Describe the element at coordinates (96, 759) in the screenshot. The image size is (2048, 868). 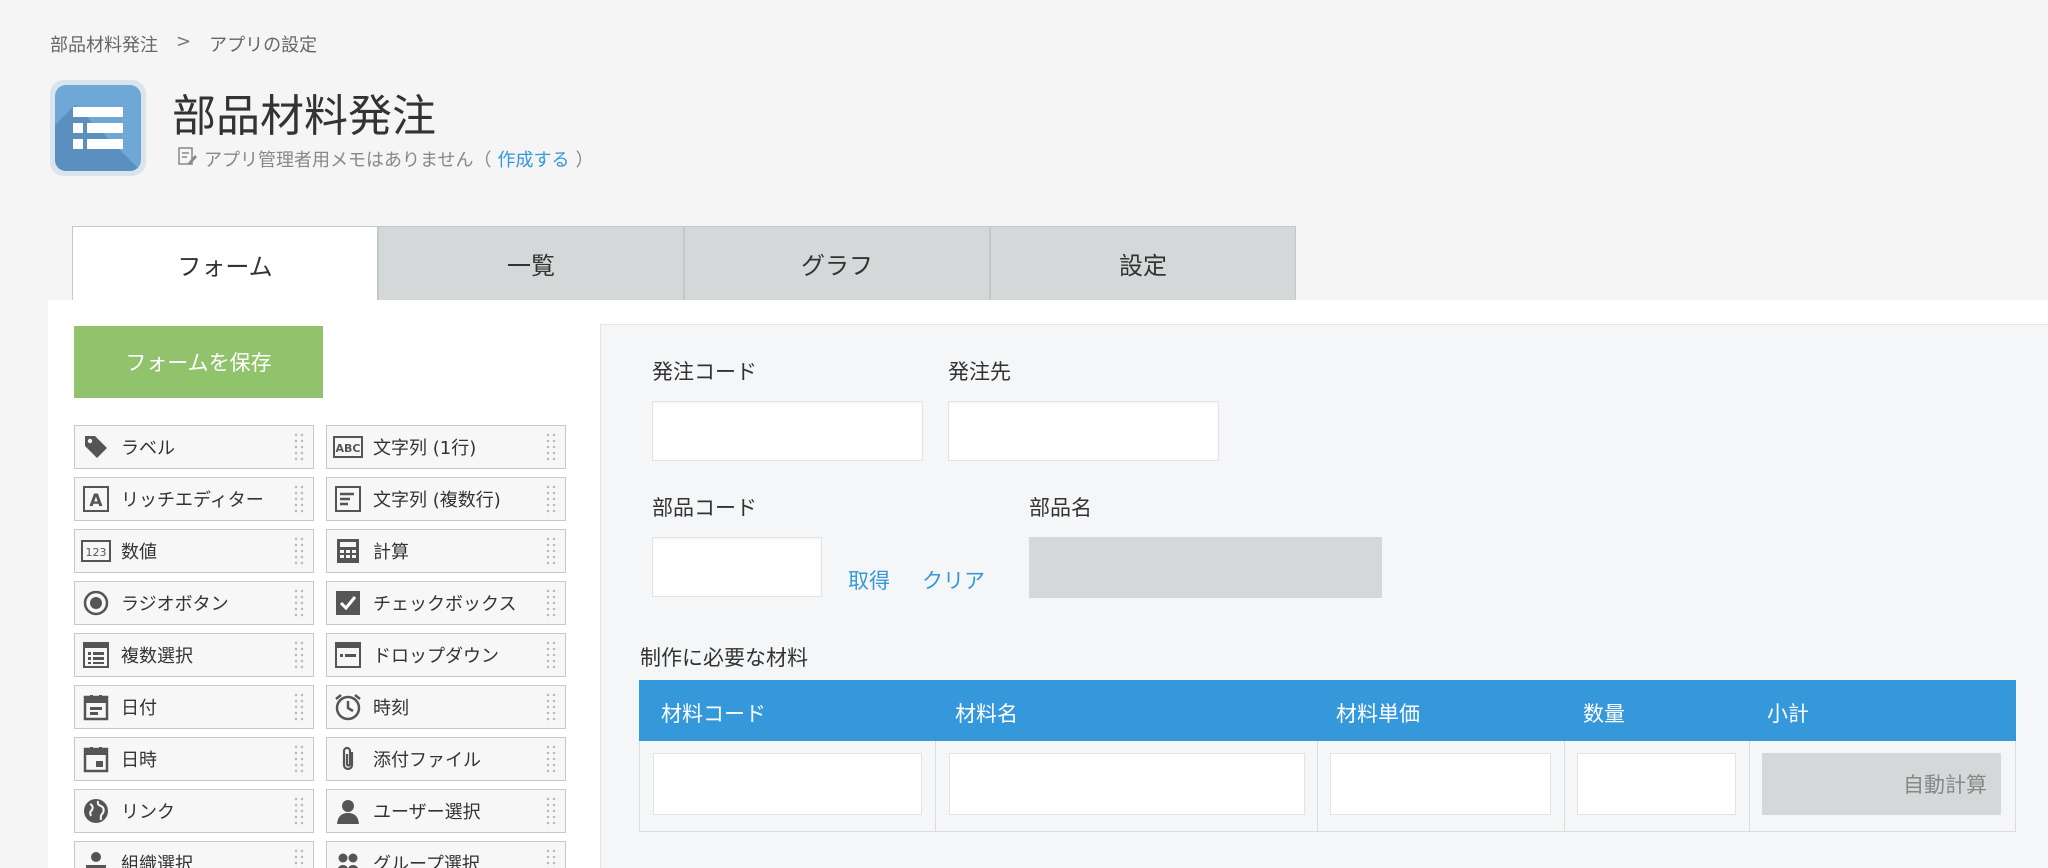
I see `datetime-icon` at that location.